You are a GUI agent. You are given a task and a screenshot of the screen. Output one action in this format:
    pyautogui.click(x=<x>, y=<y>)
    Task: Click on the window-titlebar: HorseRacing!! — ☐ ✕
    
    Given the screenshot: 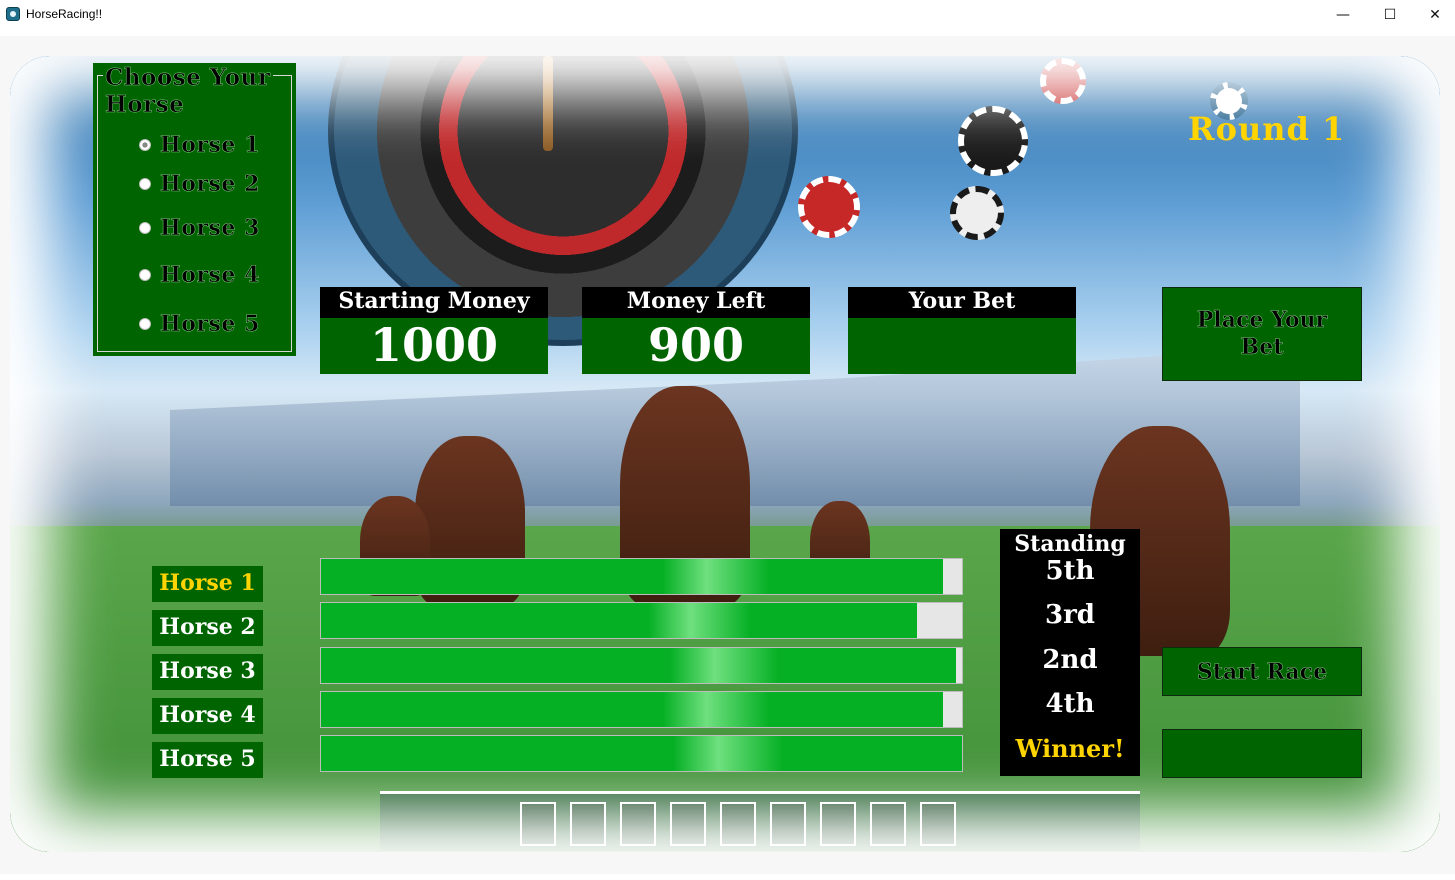 What is the action you would take?
    pyautogui.click(x=727, y=15)
    